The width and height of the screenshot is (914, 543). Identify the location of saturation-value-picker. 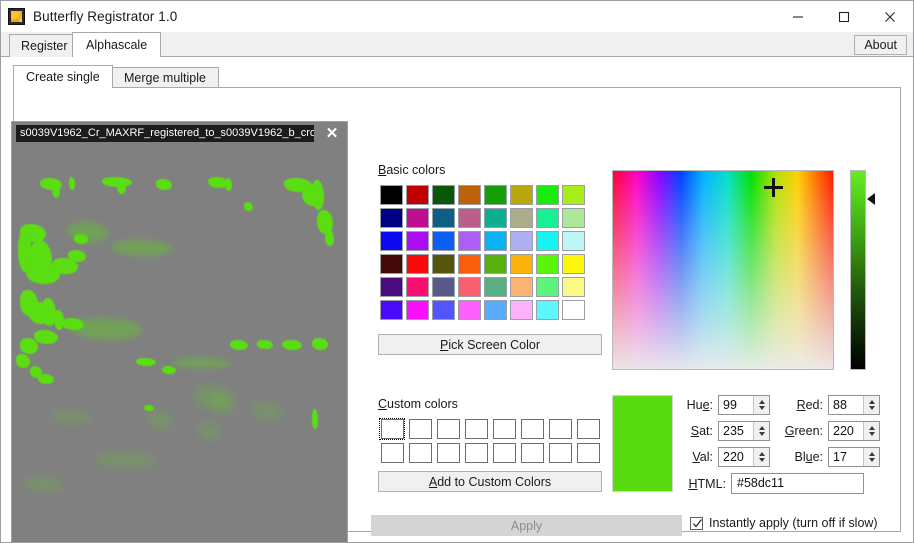
(723, 270).